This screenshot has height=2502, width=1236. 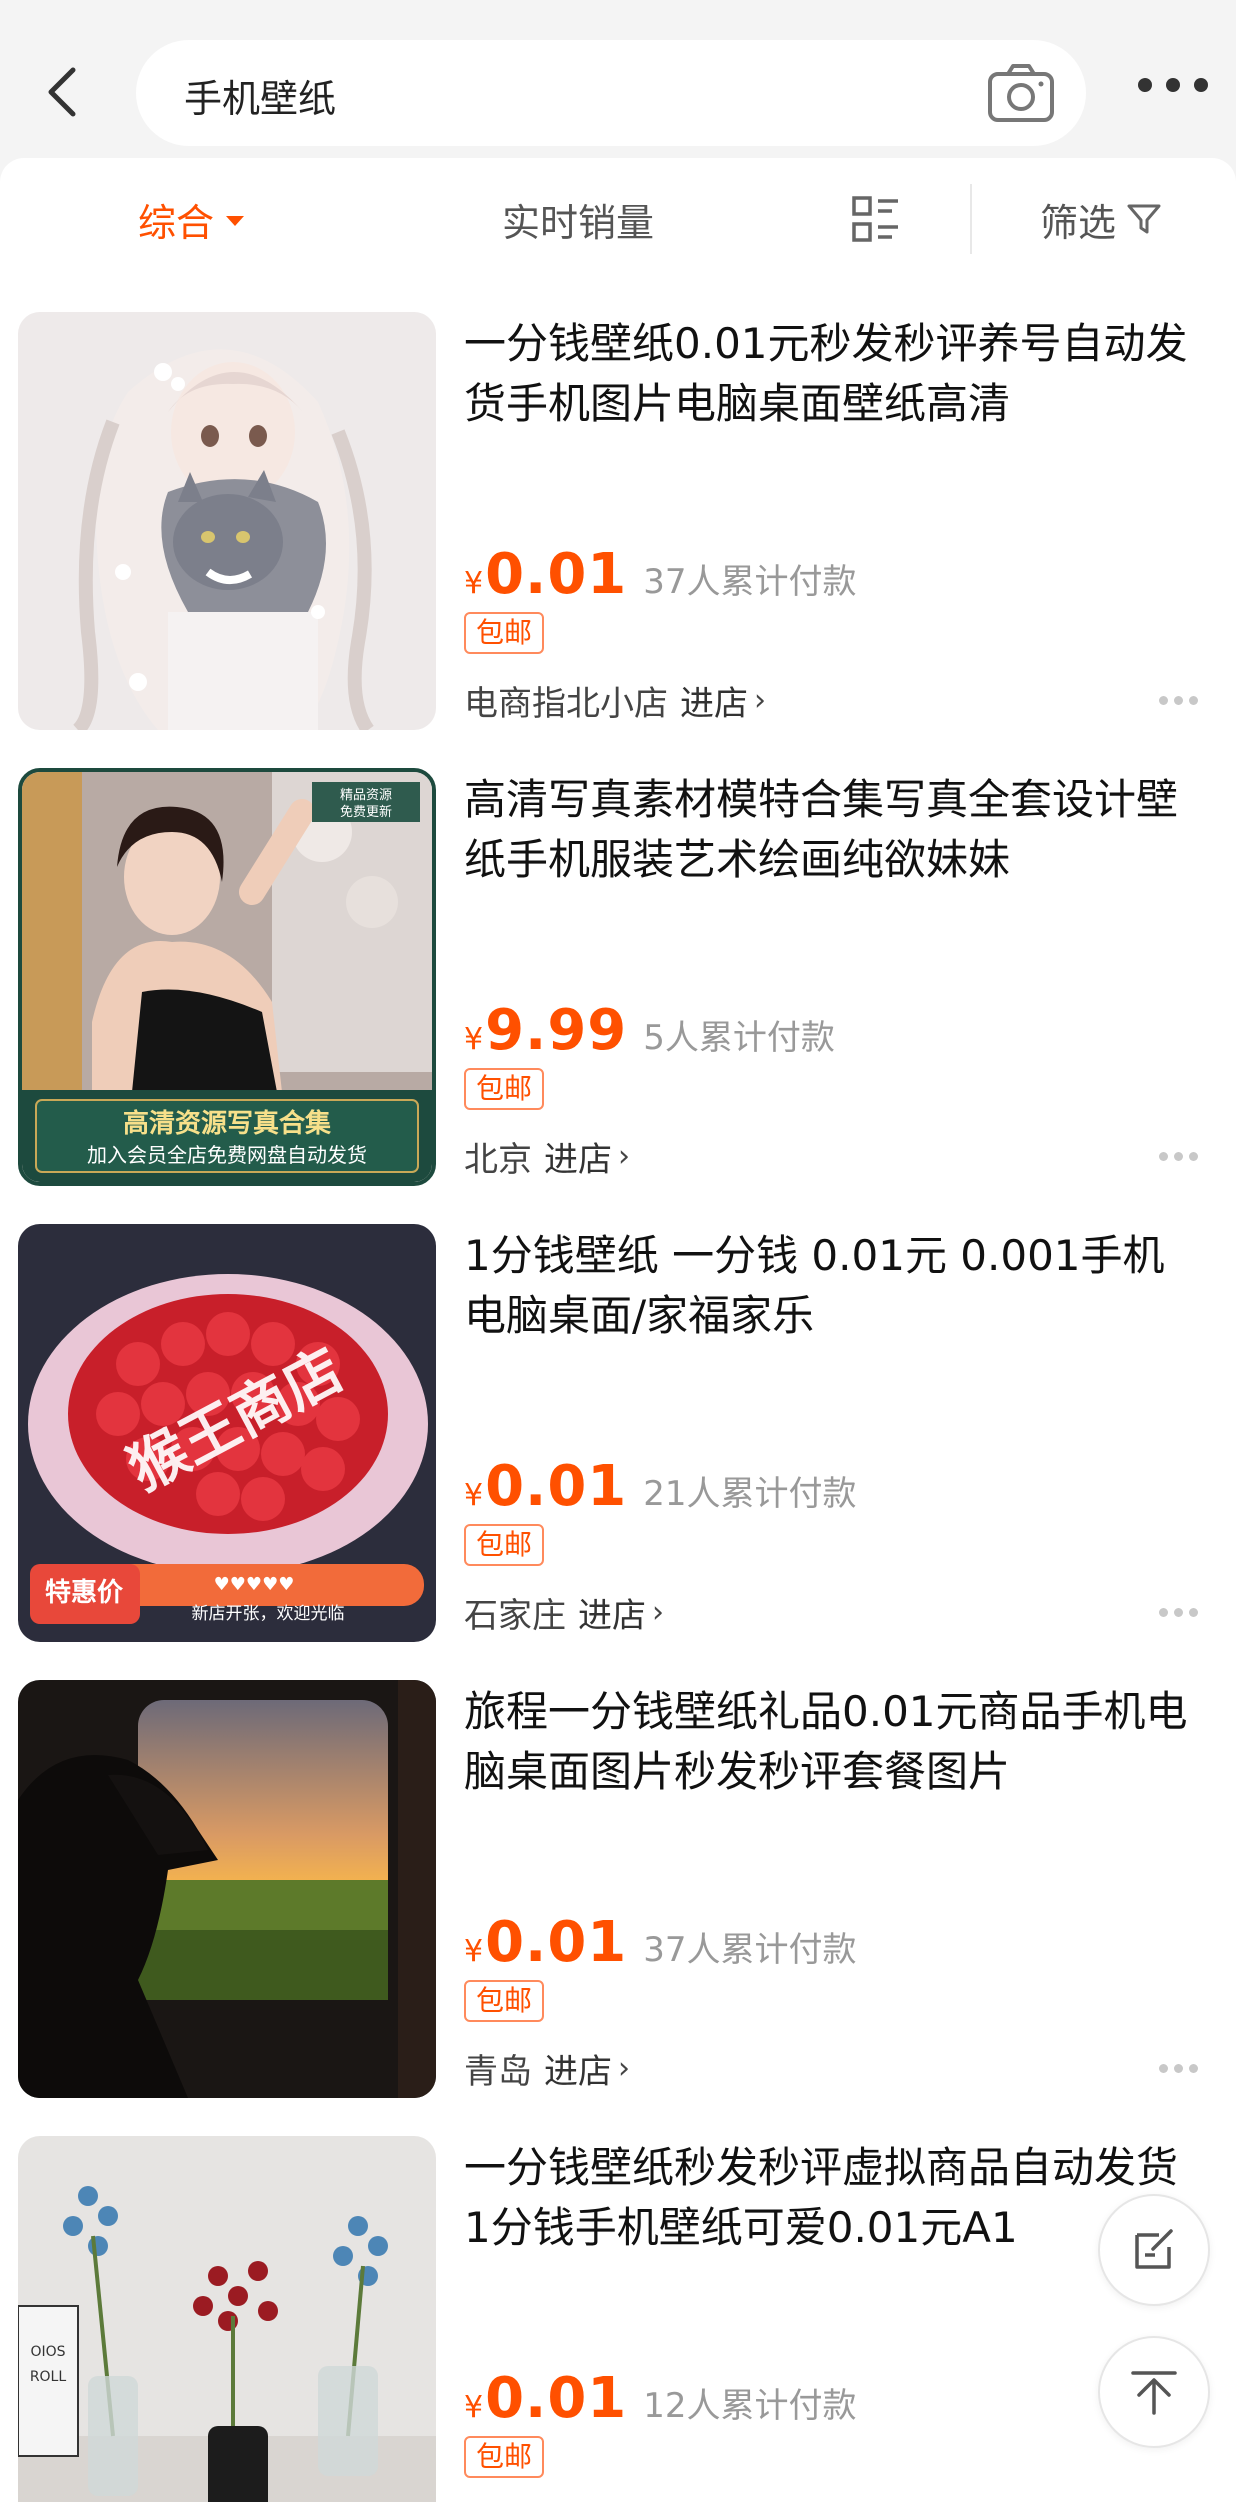 I want to click on love-text: Love, so click(x=87, y=2497).